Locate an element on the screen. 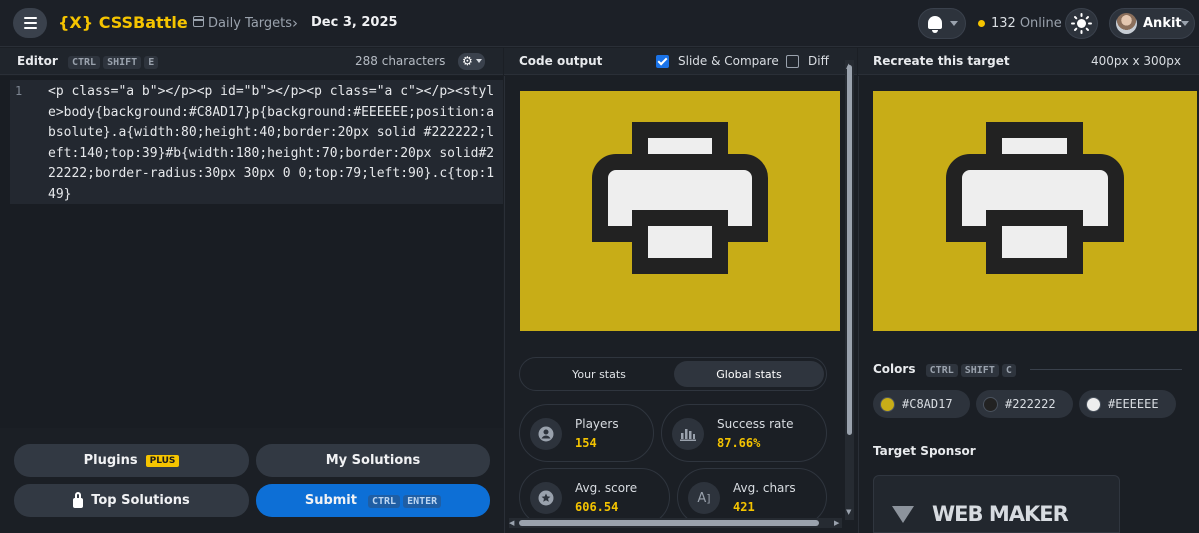  online-indicator: 132 Online is located at coordinates (1020, 23).